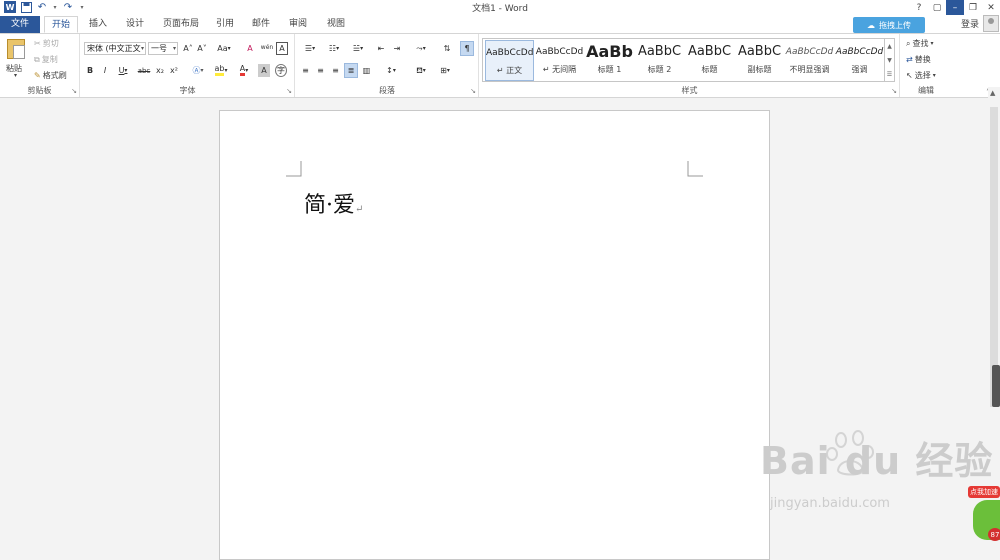  What do you see at coordinates (659, 60) in the screenshot?
I see `style-heading-2: AaBbC 标题 2` at bounding box center [659, 60].